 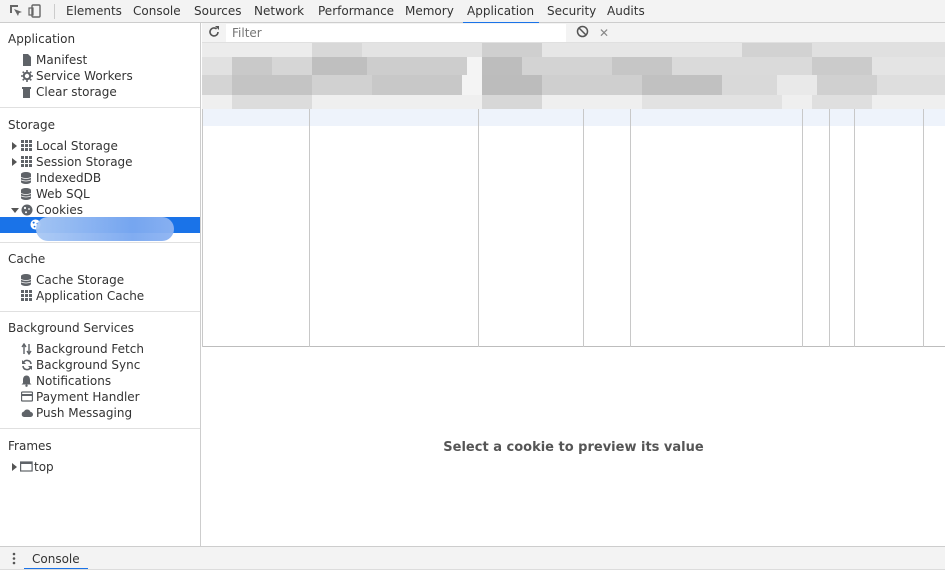 I want to click on tab-audits: Audits, so click(x=626, y=11).